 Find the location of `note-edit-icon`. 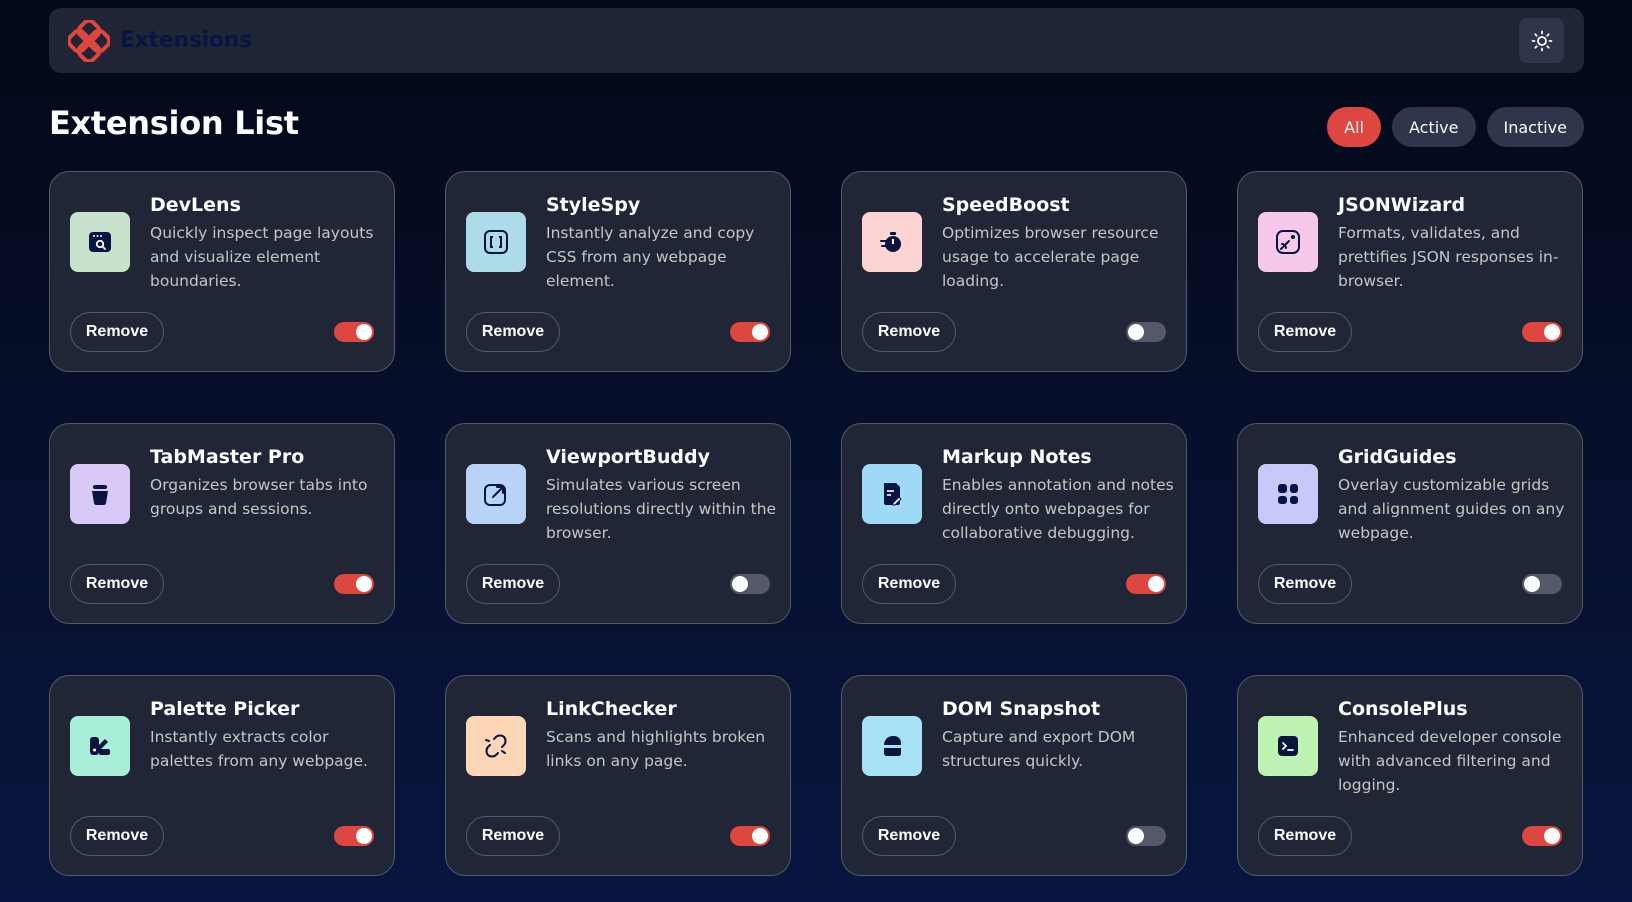

note-edit-icon is located at coordinates (893, 494).